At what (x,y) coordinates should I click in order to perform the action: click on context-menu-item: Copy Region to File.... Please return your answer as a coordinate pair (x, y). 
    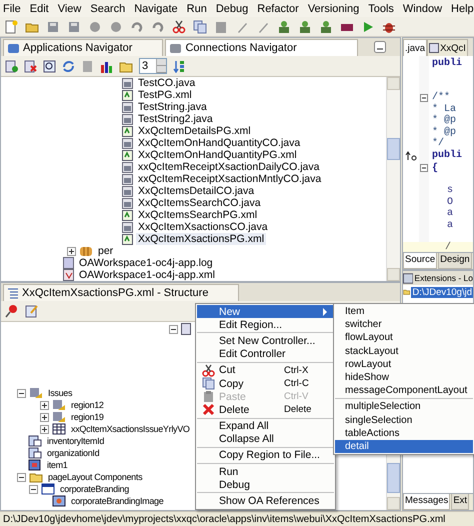
    Looking at the image, I should click on (265, 455).